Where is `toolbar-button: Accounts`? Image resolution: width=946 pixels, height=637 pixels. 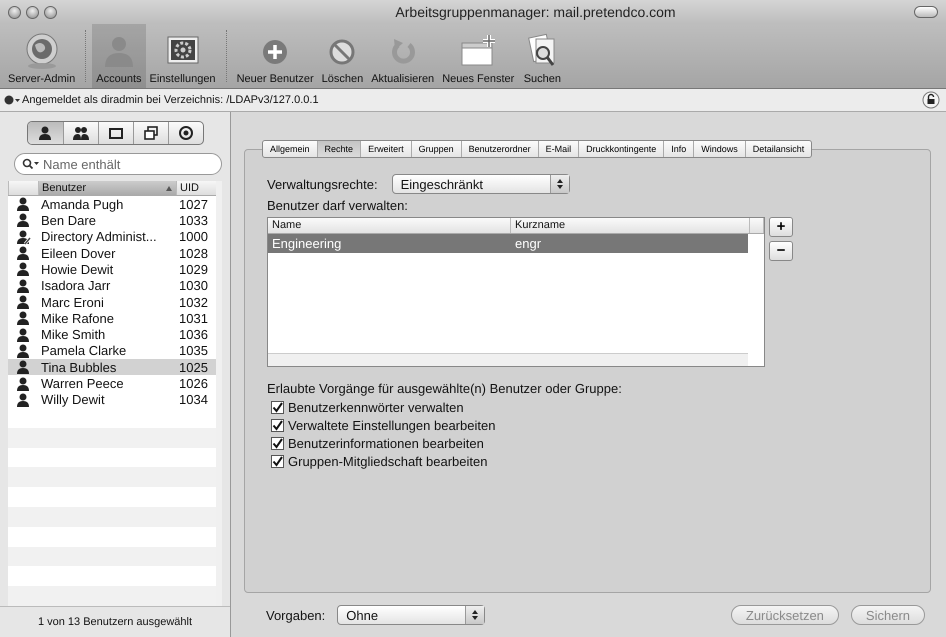
toolbar-button: Accounts is located at coordinates (119, 56).